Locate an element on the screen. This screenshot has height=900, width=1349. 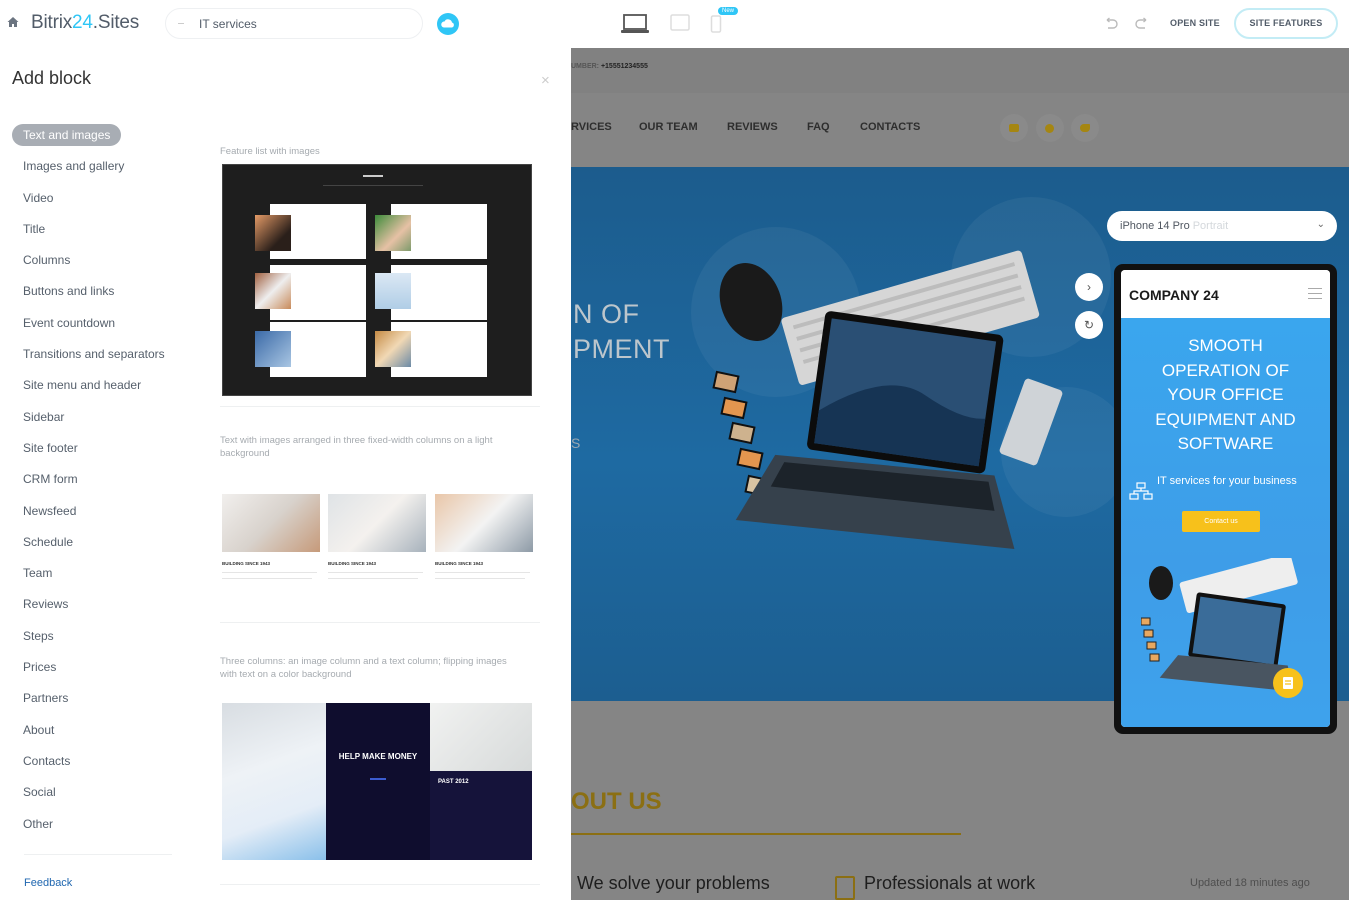
category-item: Event countdown is located at coordinates (97, 327).